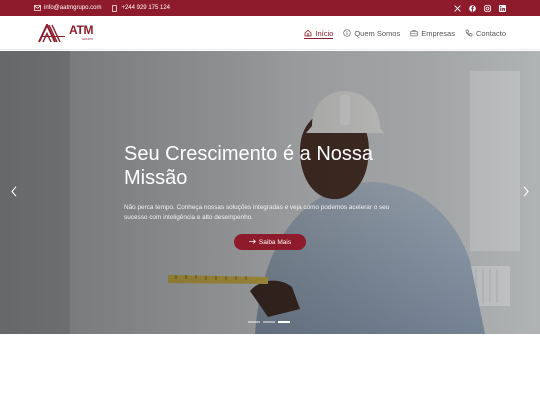 The width and height of the screenshot is (540, 405). I want to click on x-icon, so click(457, 8).